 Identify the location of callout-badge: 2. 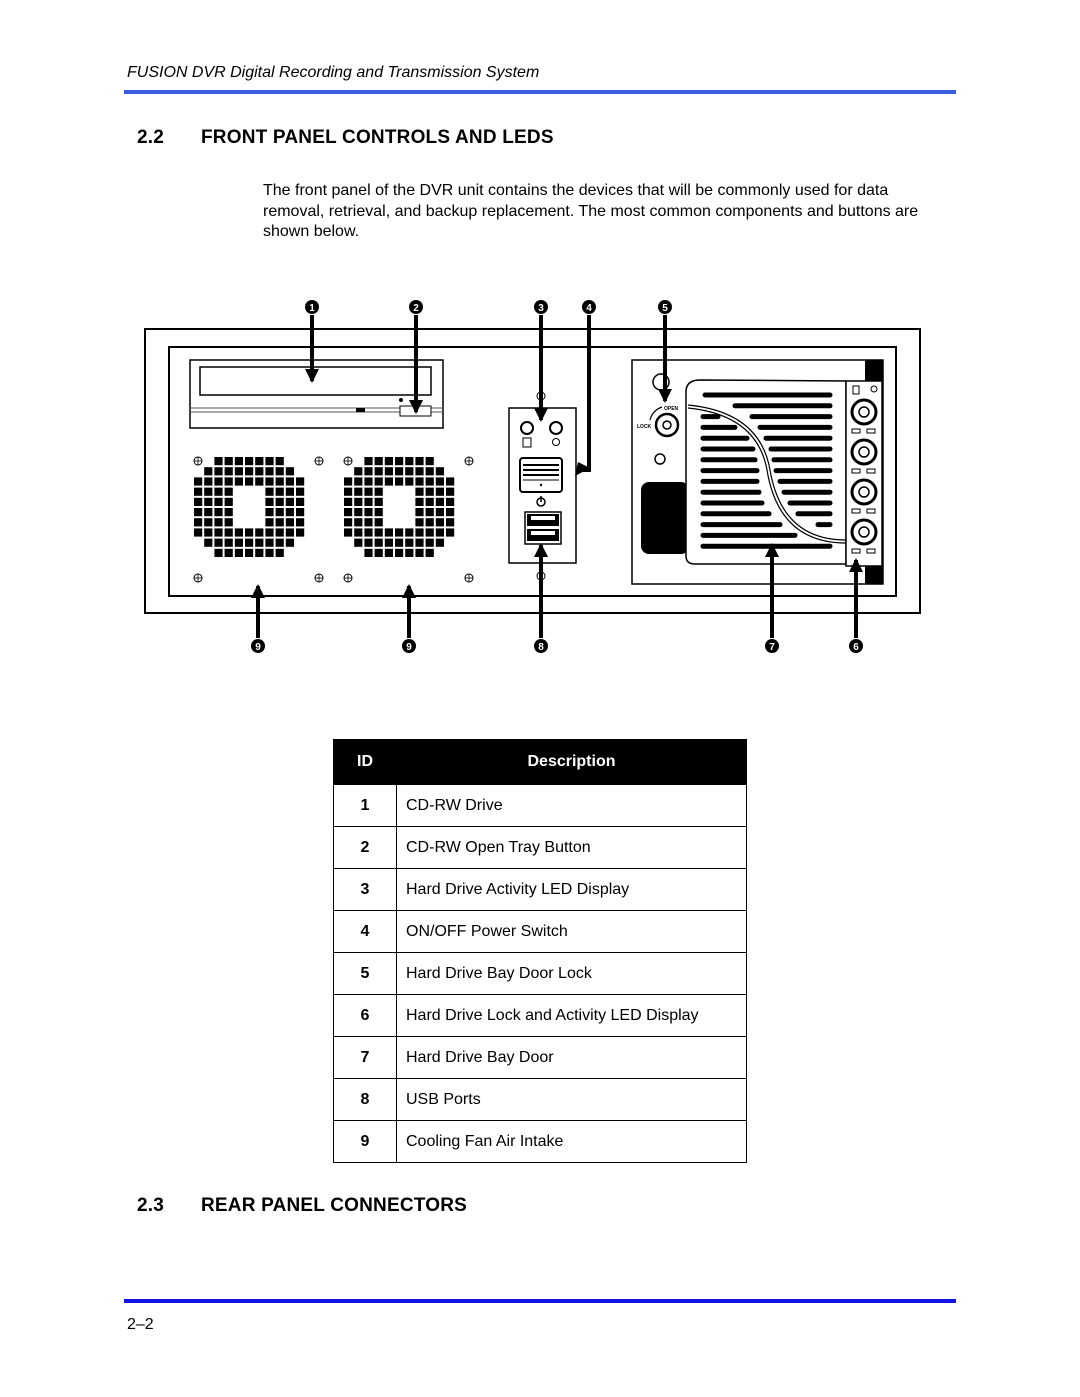
(416, 307).